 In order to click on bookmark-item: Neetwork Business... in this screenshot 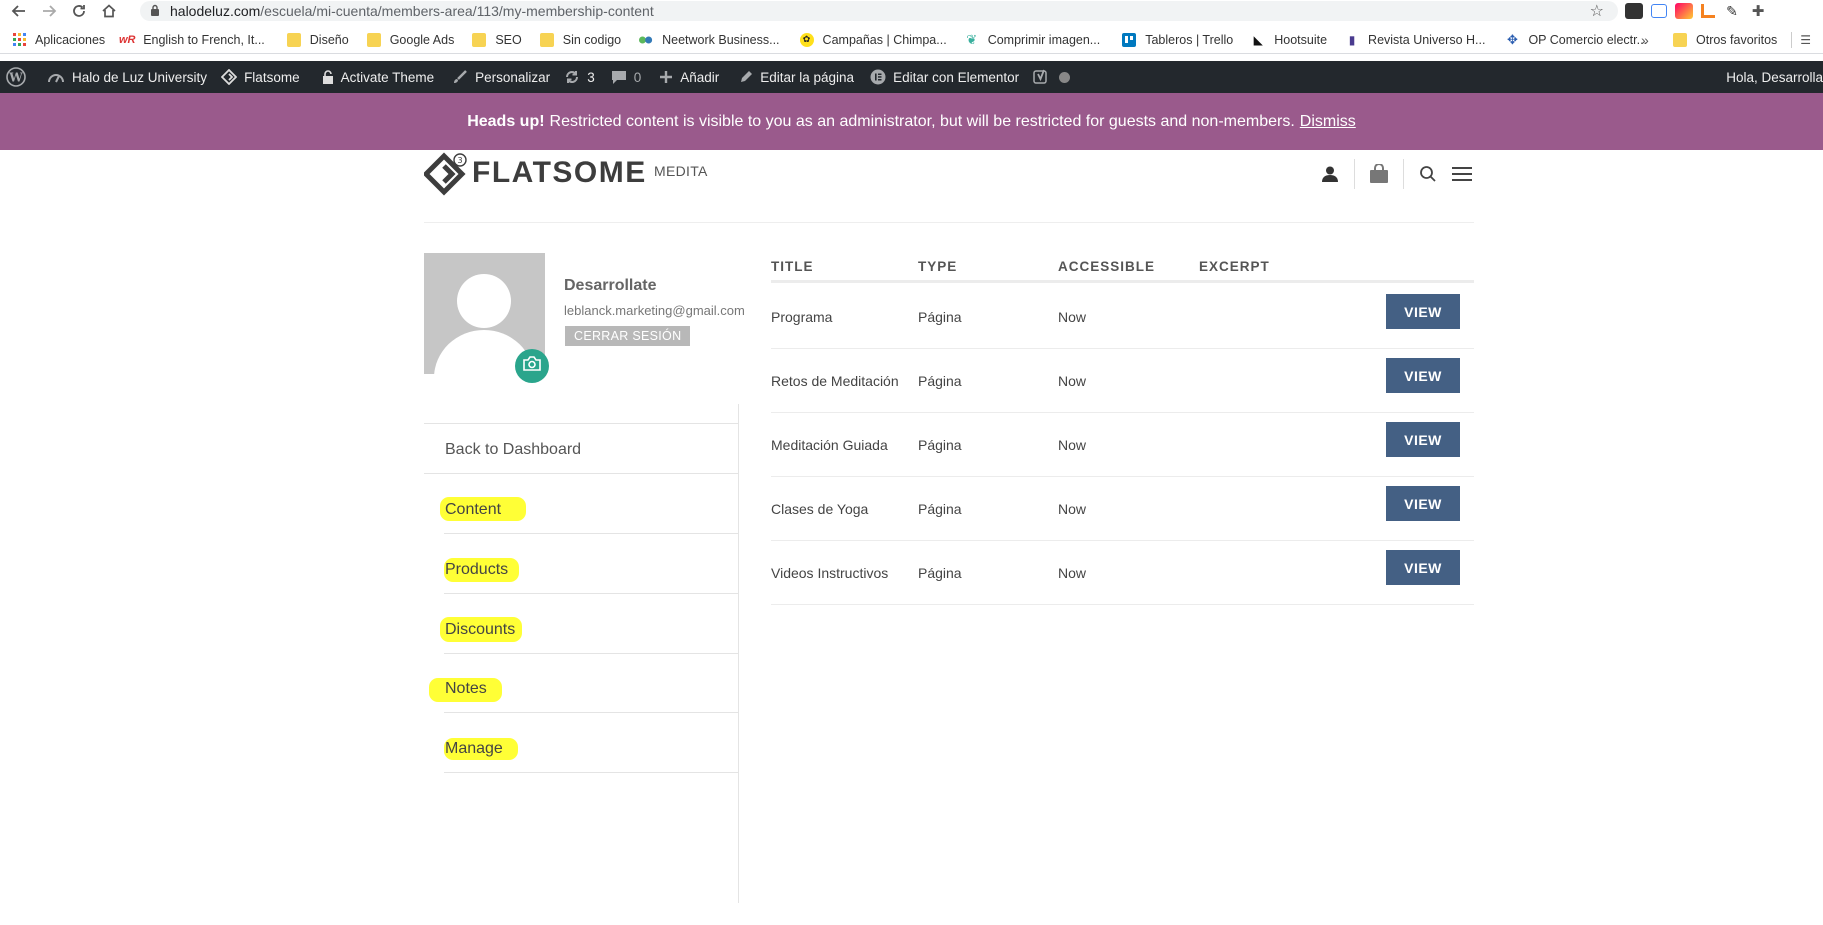, I will do `click(709, 40)`.